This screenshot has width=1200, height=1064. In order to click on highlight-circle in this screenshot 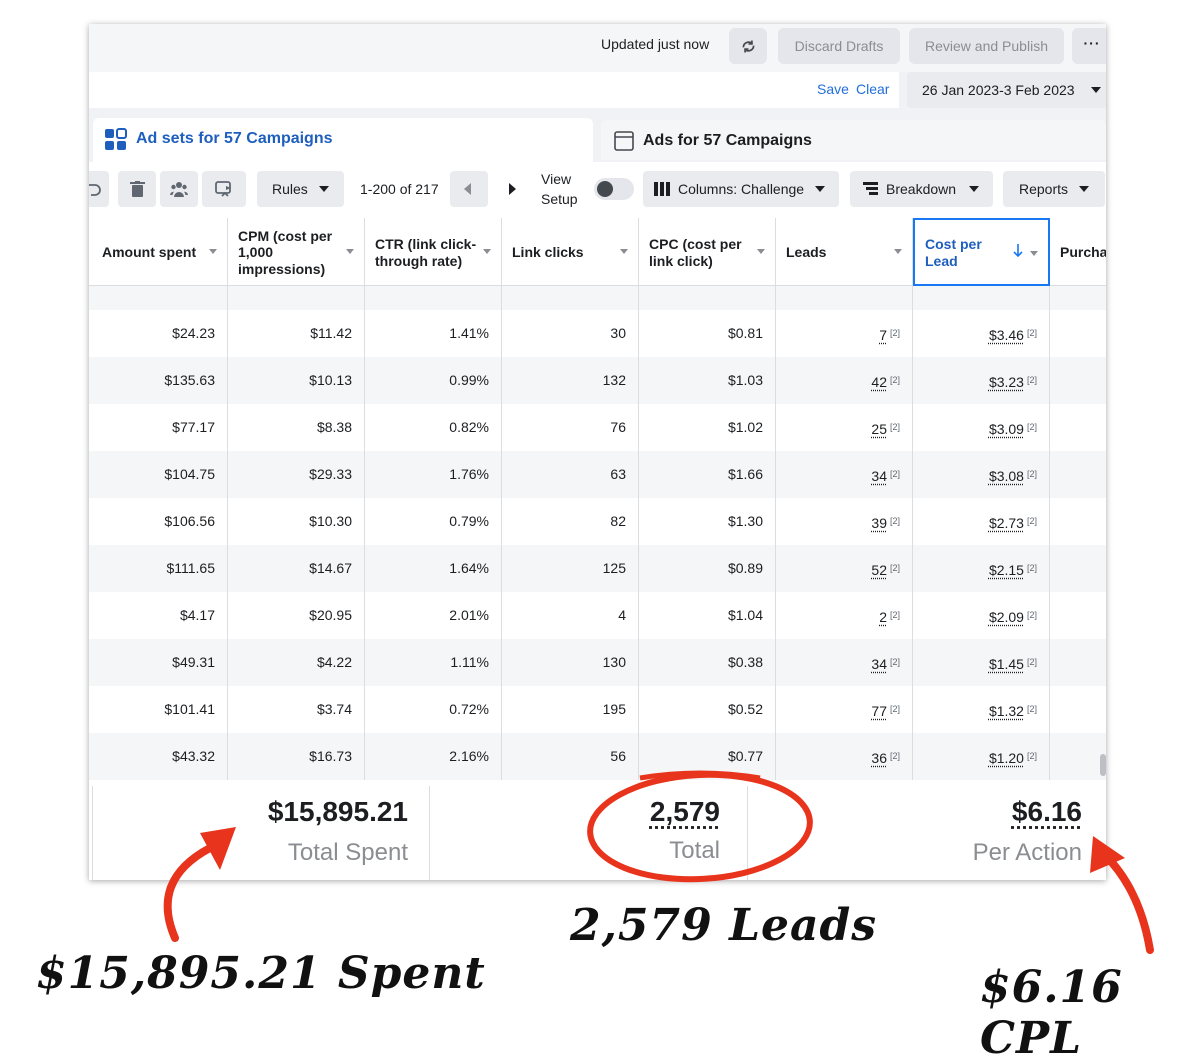, I will do `click(699, 826)`.